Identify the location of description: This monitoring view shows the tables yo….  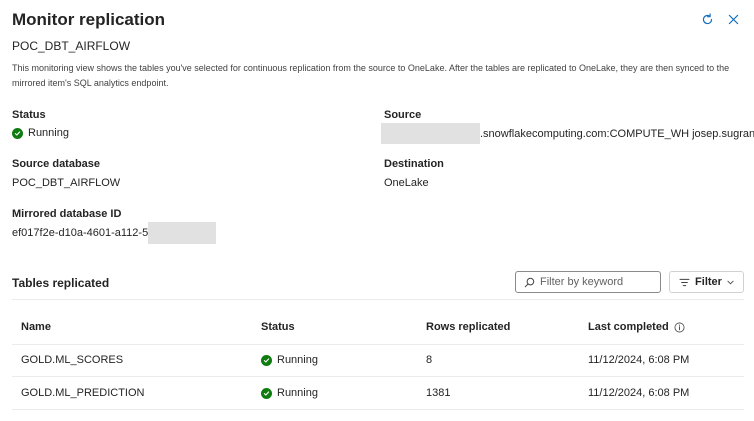
(371, 75).